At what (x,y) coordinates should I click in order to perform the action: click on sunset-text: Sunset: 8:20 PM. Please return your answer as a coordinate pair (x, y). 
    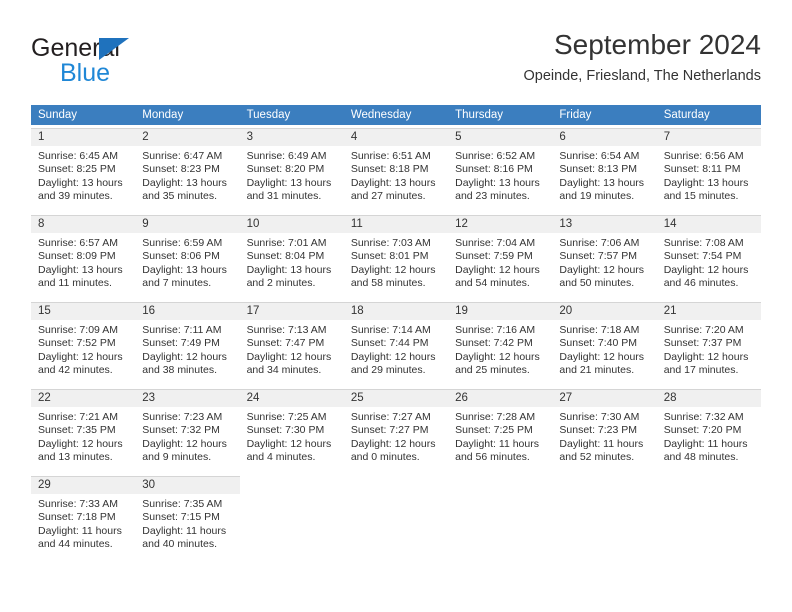
    Looking at the image, I should click on (285, 169).